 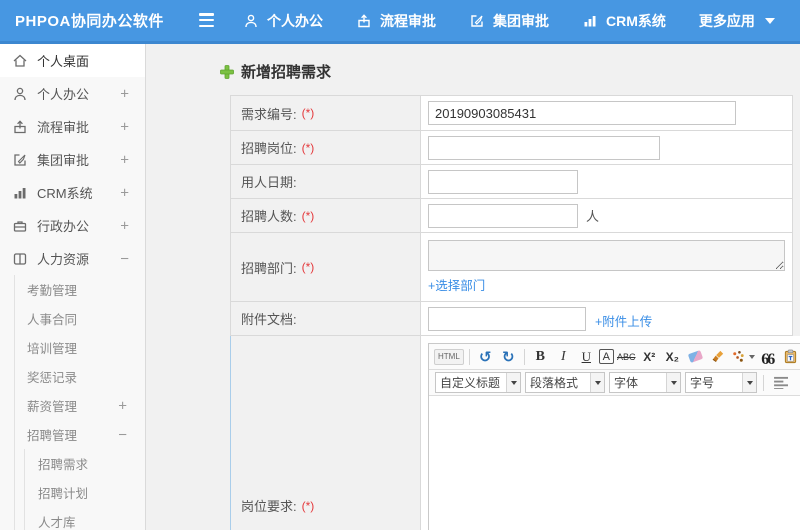 What do you see at coordinates (721, 382) in the screenshot?
I see `font-size-select: 字号` at bounding box center [721, 382].